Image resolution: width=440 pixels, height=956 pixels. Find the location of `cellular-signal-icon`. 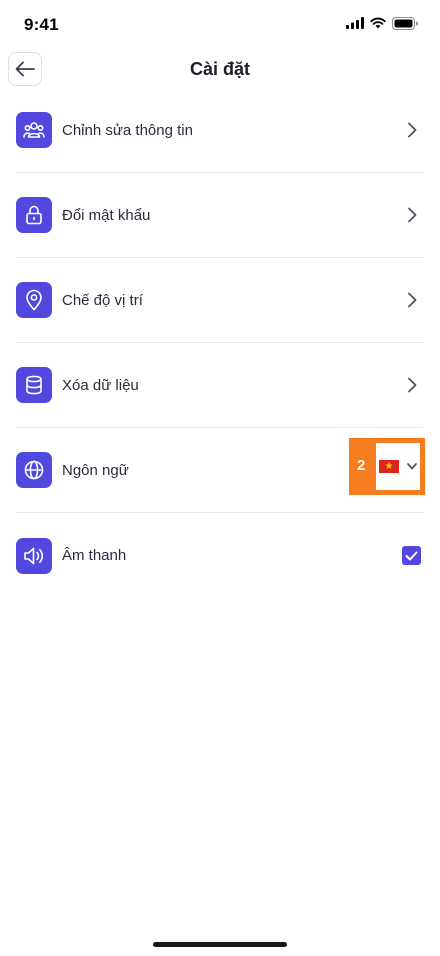

cellular-signal-icon is located at coordinates (355, 23).